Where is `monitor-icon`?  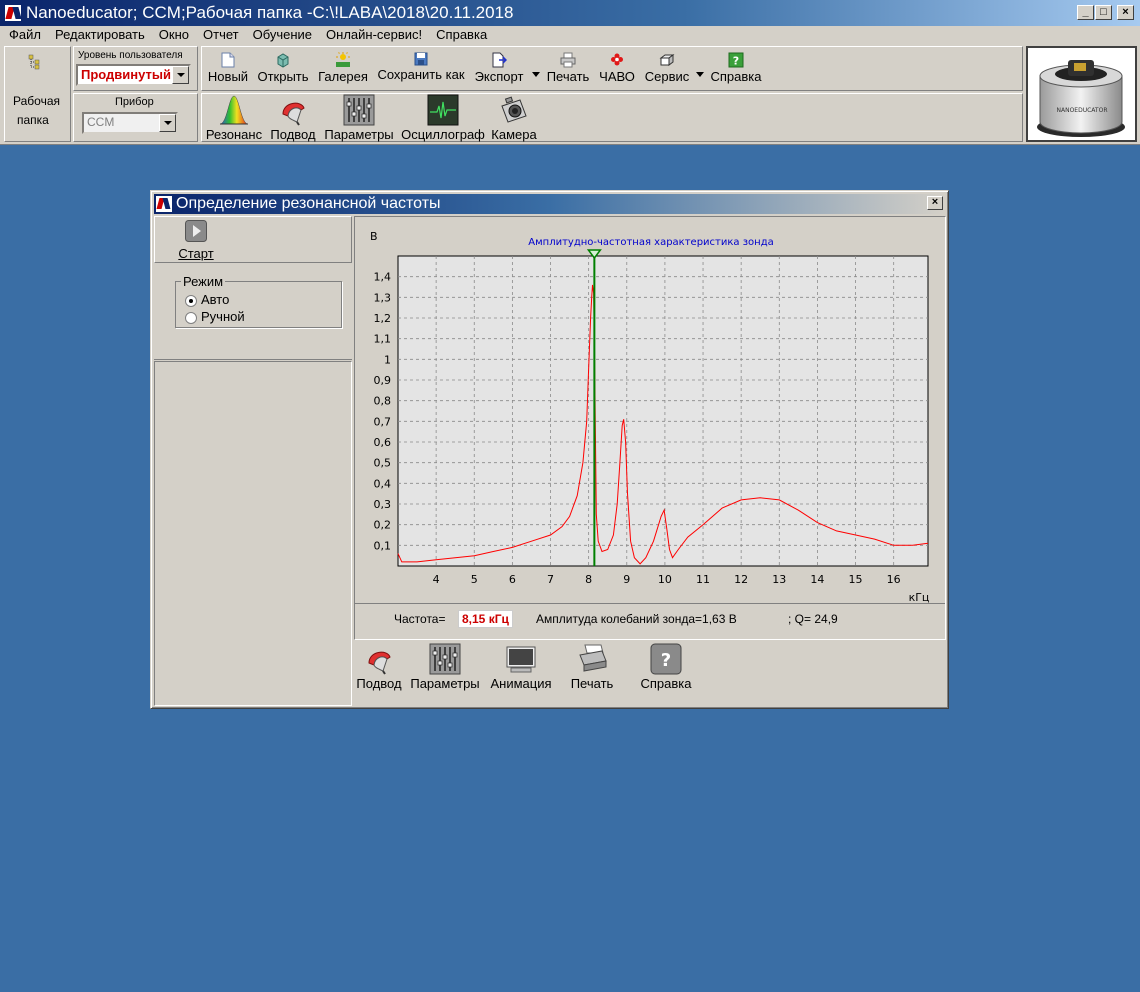
monitor-icon is located at coordinates (521, 659).